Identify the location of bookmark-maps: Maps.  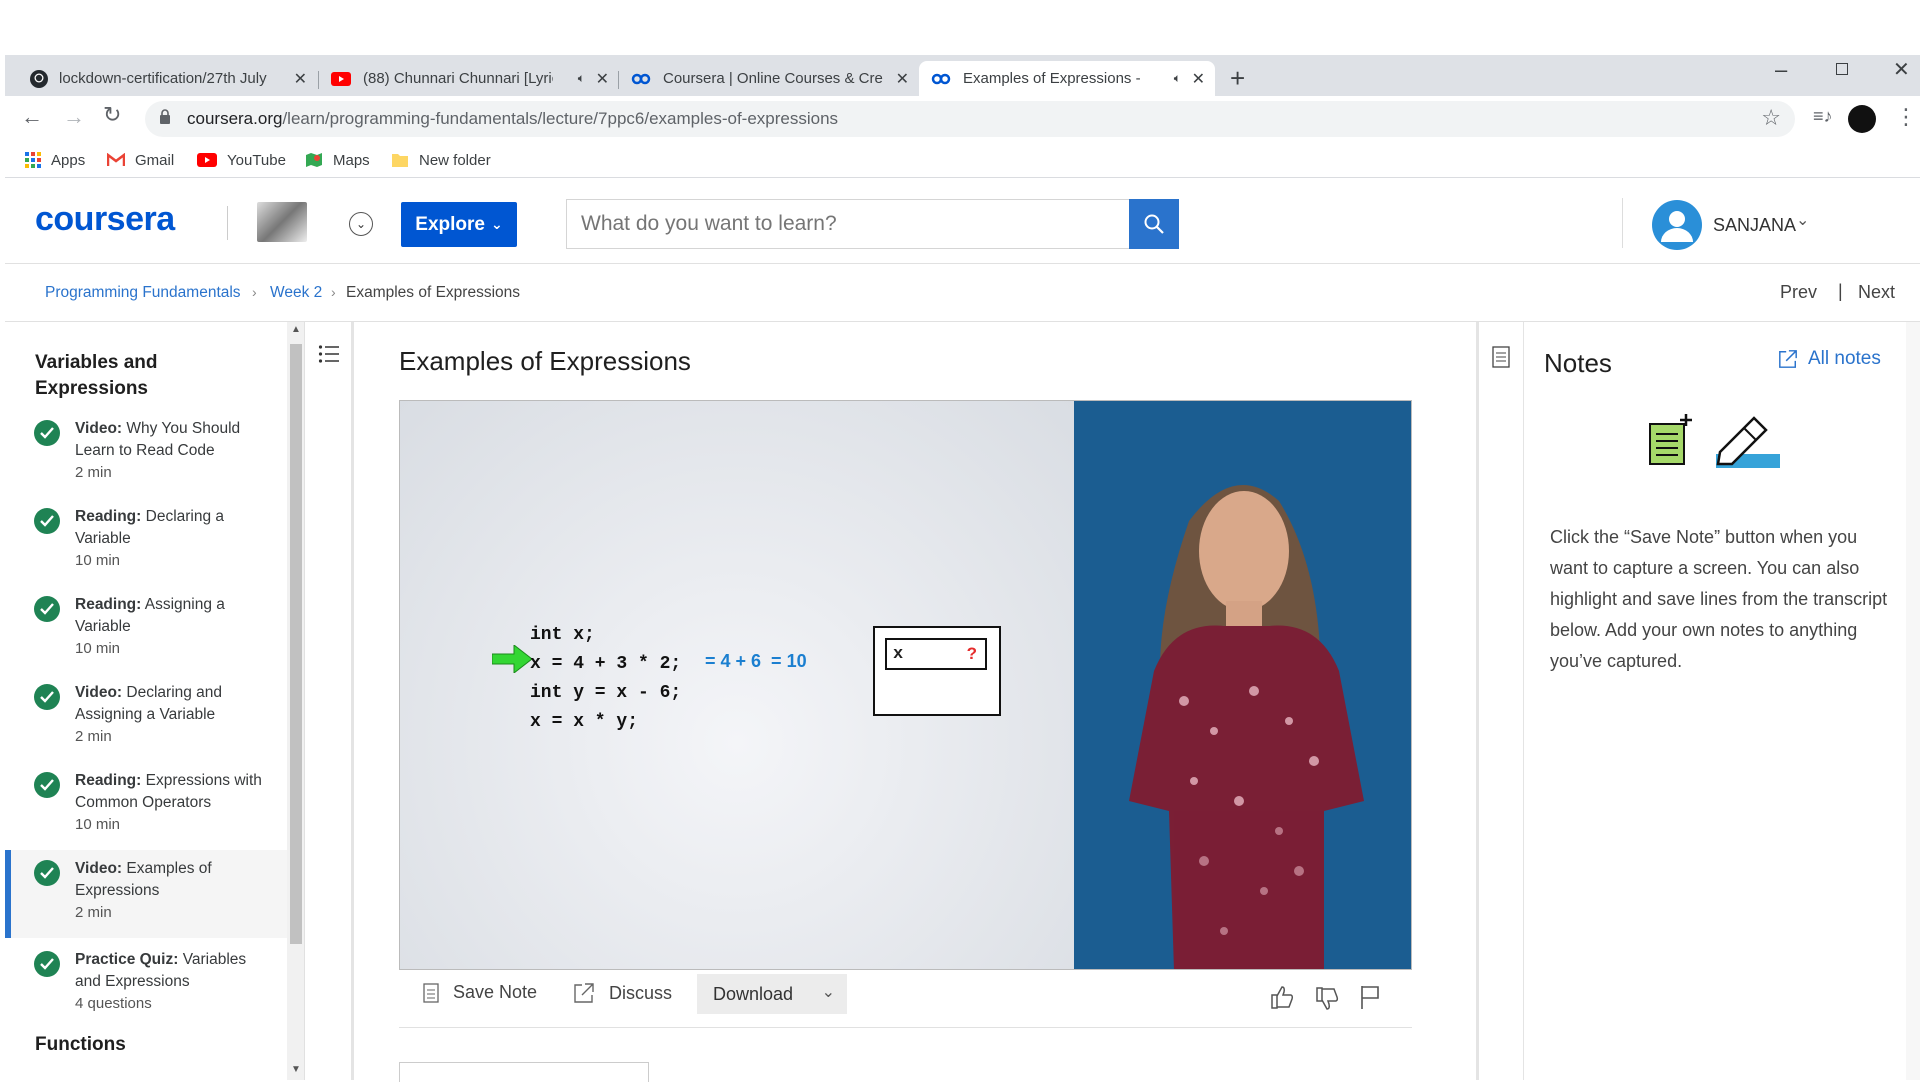
(337, 160).